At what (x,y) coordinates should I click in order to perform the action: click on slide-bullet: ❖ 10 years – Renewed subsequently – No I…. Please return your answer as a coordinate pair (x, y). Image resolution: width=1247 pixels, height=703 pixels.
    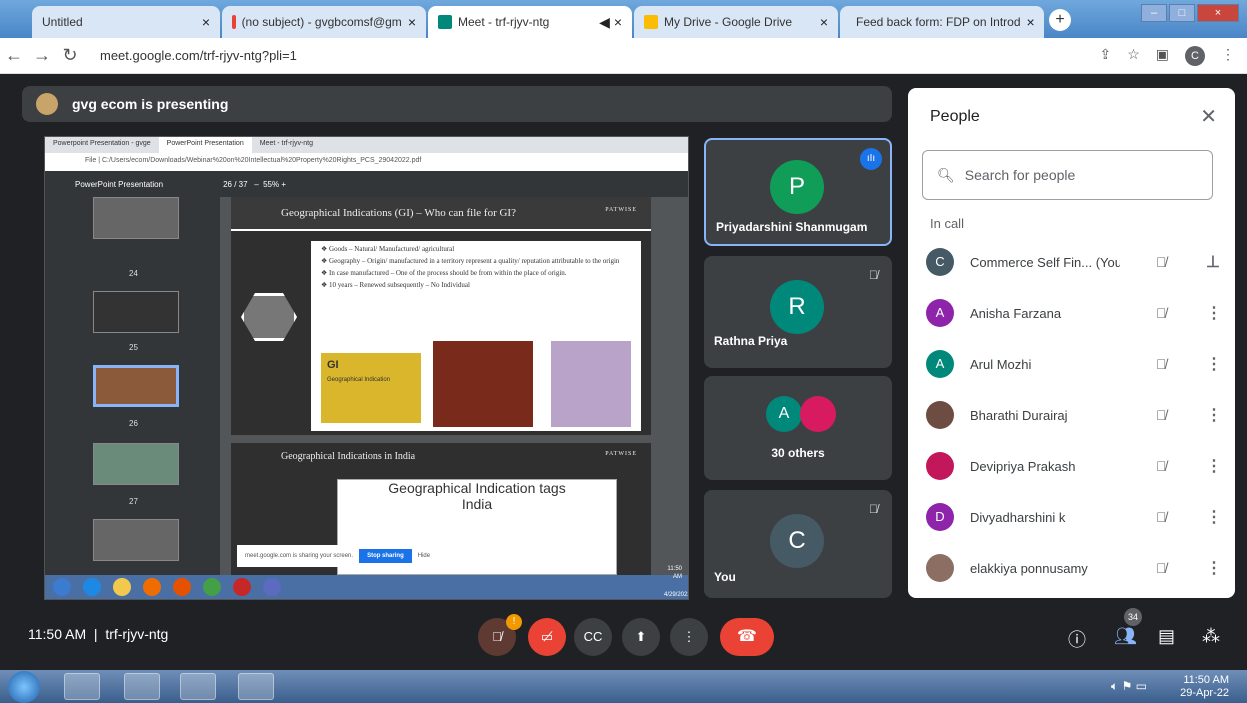
    Looking at the image, I should click on (395, 285).